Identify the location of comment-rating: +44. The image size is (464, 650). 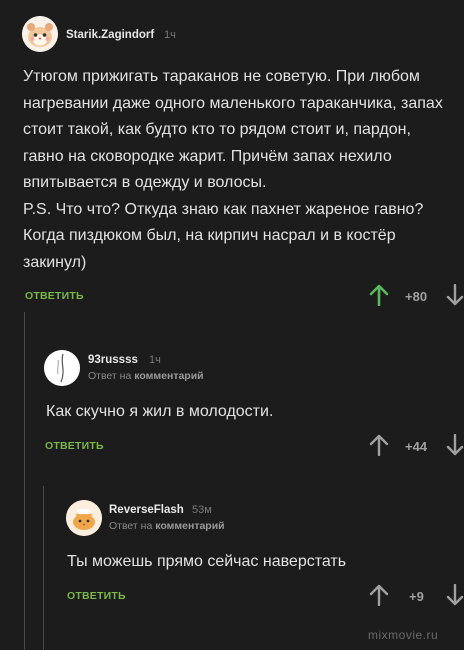
(416, 446).